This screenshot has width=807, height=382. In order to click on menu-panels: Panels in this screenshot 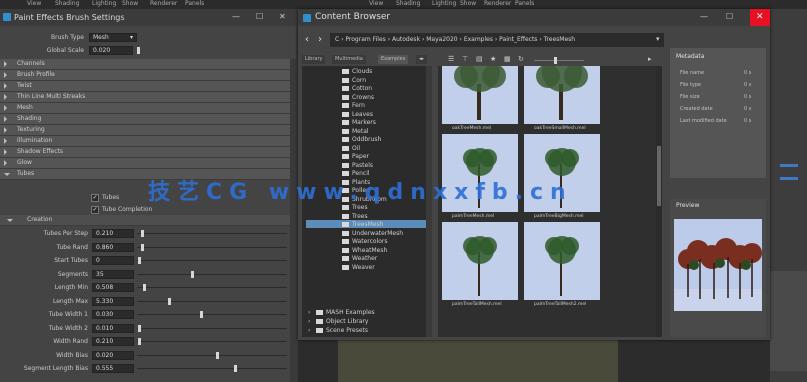, I will do `click(194, 3)`.